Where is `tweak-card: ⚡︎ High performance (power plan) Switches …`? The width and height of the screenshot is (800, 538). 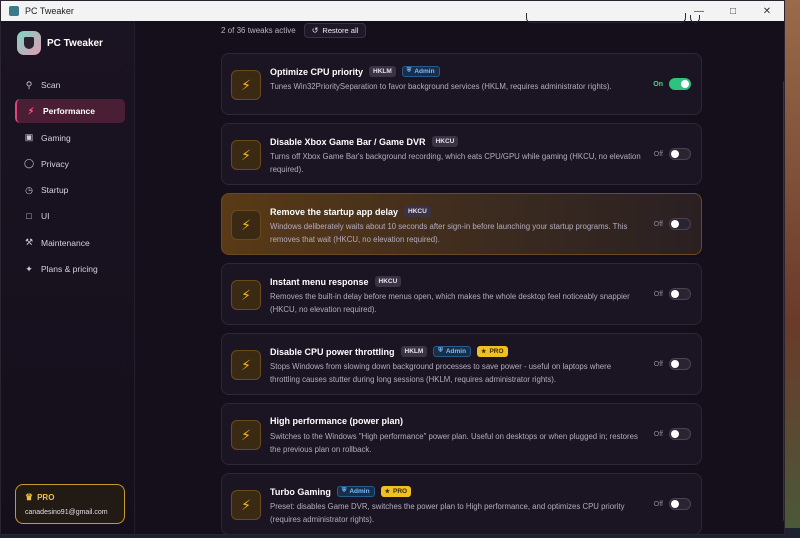
tweak-card: ⚡︎ High performance (power plan) Switches … is located at coordinates (461, 434).